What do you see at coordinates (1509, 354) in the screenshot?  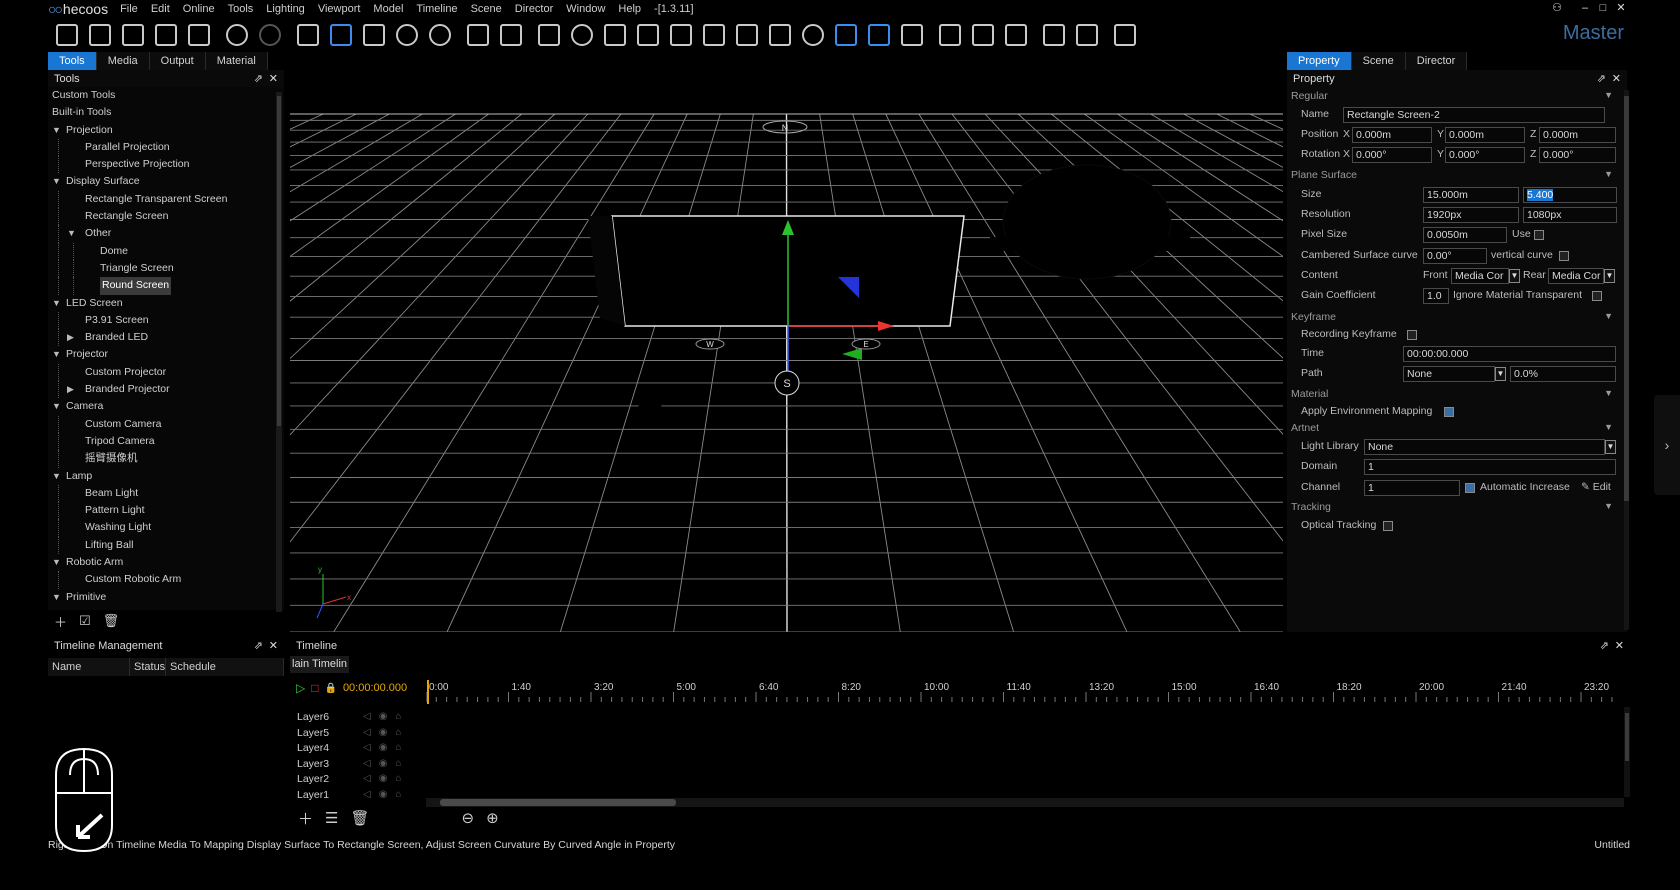 I see `time-field: 00:00:00.000` at bounding box center [1509, 354].